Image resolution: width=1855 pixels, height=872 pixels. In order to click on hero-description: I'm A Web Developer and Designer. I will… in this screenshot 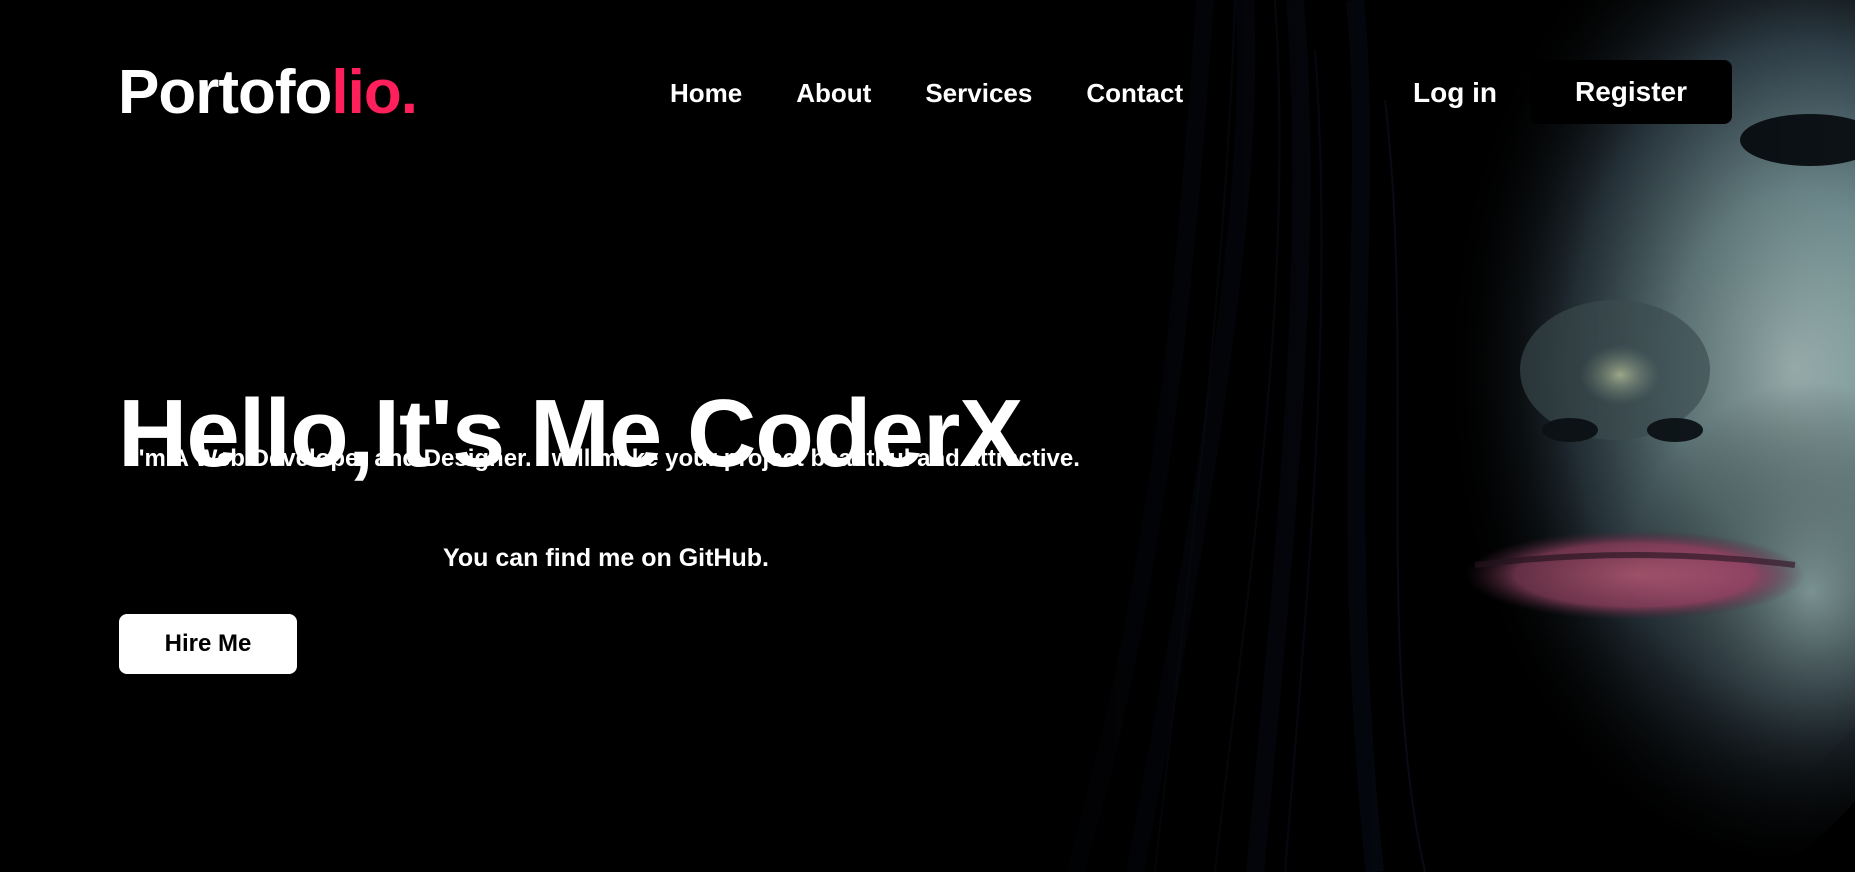, I will do `click(606, 458)`.